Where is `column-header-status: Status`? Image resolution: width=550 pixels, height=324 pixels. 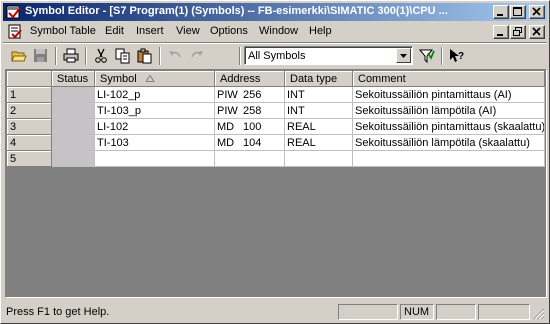 column-header-status: Status is located at coordinates (73, 79).